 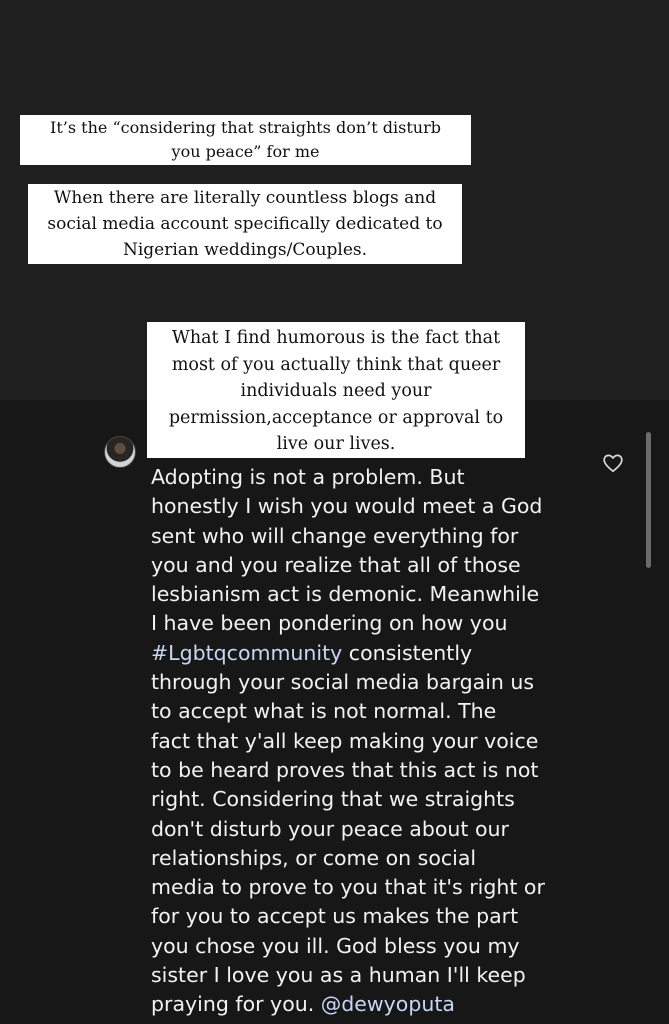 I want to click on comment-line: you and you realize that all of those, so click(x=336, y=564).